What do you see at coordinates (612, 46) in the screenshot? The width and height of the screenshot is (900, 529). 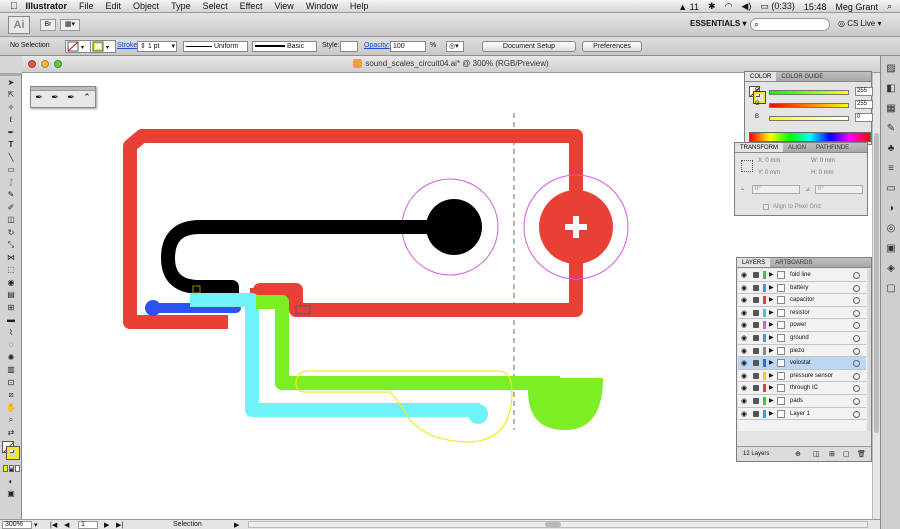 I see `preferences-button: Preferences` at bounding box center [612, 46].